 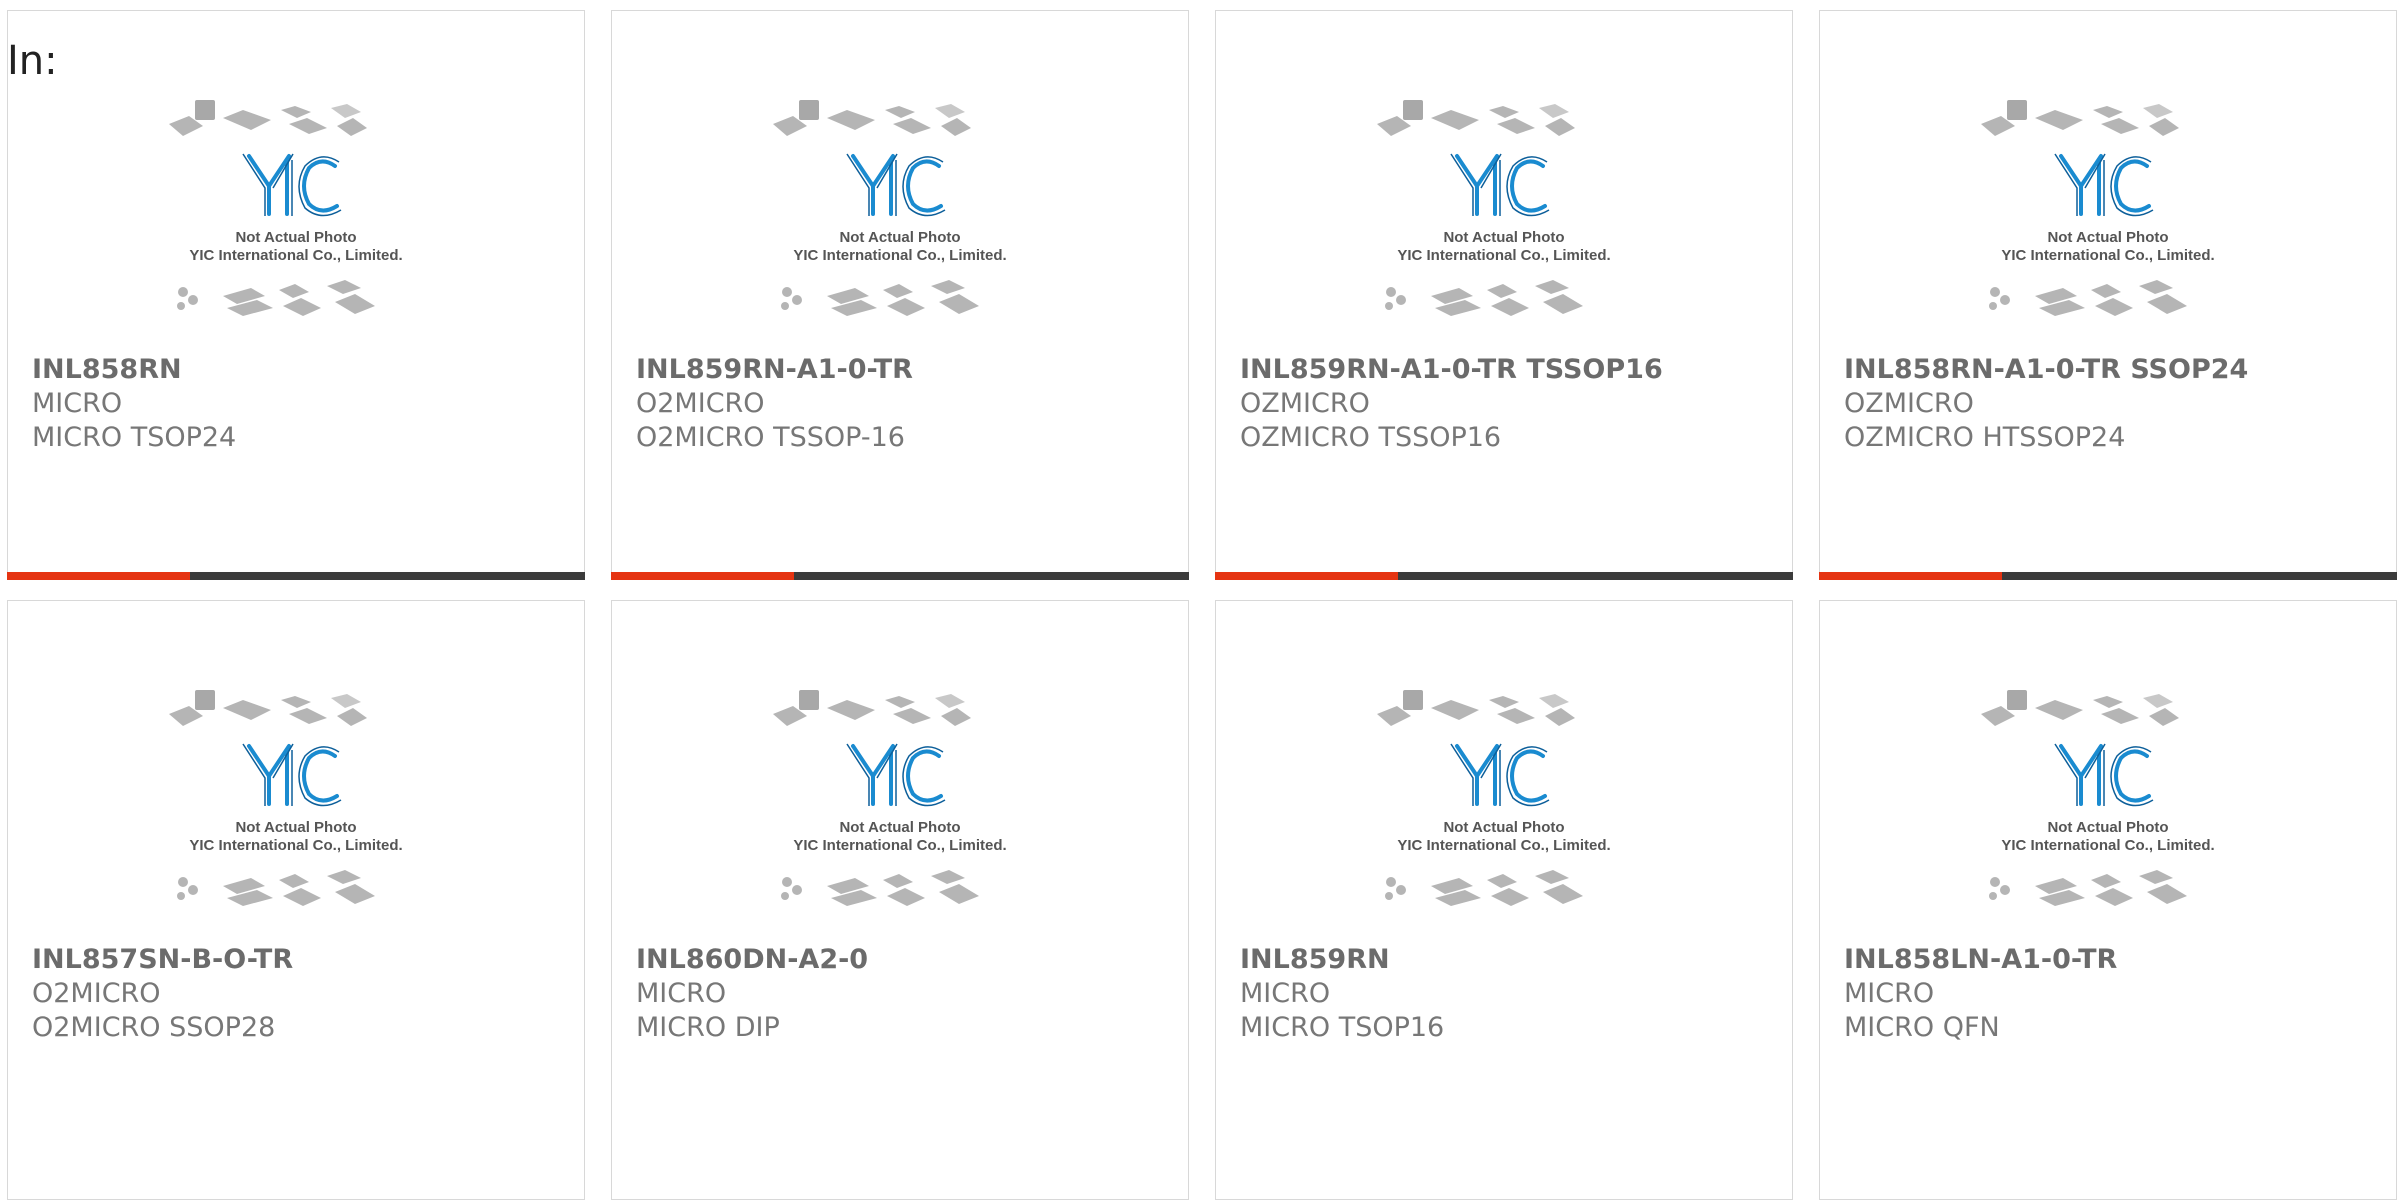 What do you see at coordinates (770, 437) in the screenshot?
I see `package-text: O2MICRO TSSOP-16` at bounding box center [770, 437].